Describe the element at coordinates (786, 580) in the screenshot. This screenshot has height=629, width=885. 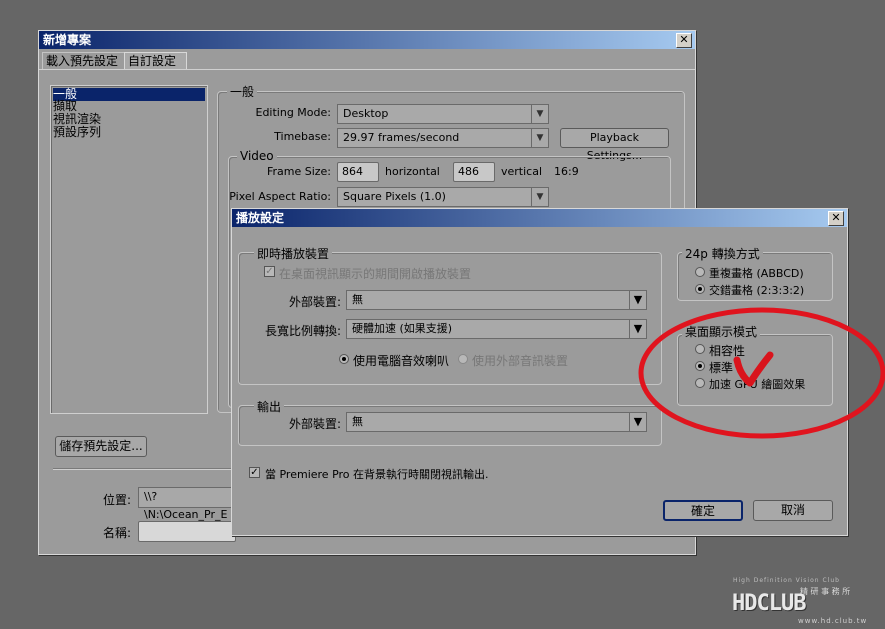
I see `watermark-tagline: High Definition Vision Club` at that location.